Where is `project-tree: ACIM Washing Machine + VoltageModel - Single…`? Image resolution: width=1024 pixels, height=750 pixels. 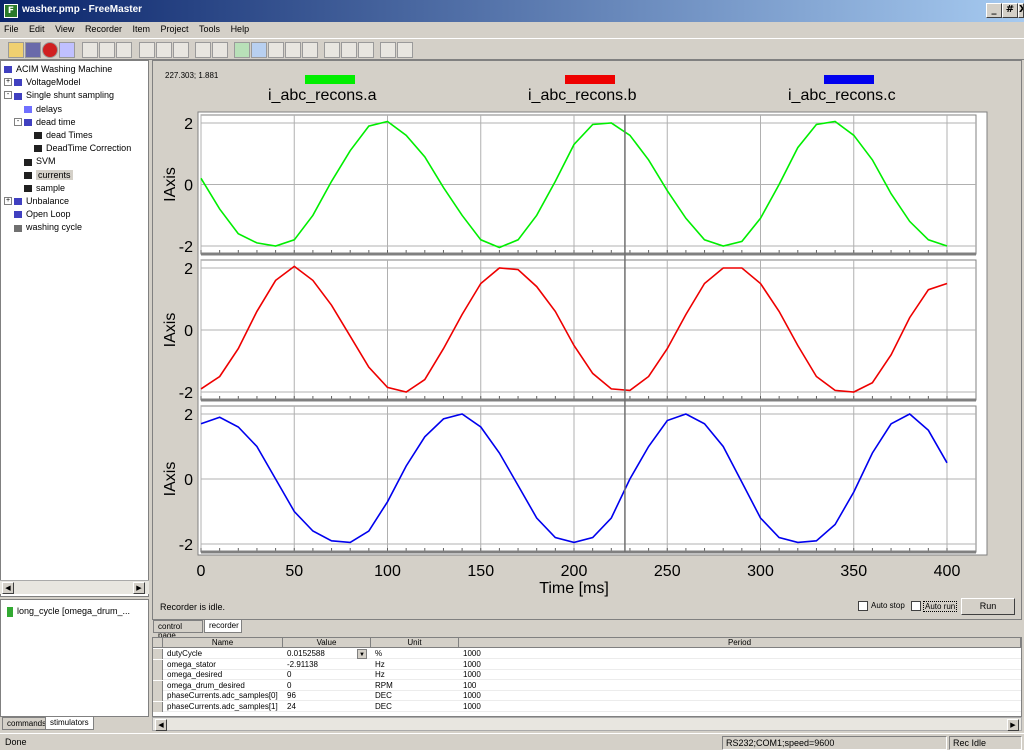
project-tree: ACIM Washing Machine + VoltageModel - Single… is located at coordinates (74, 328).